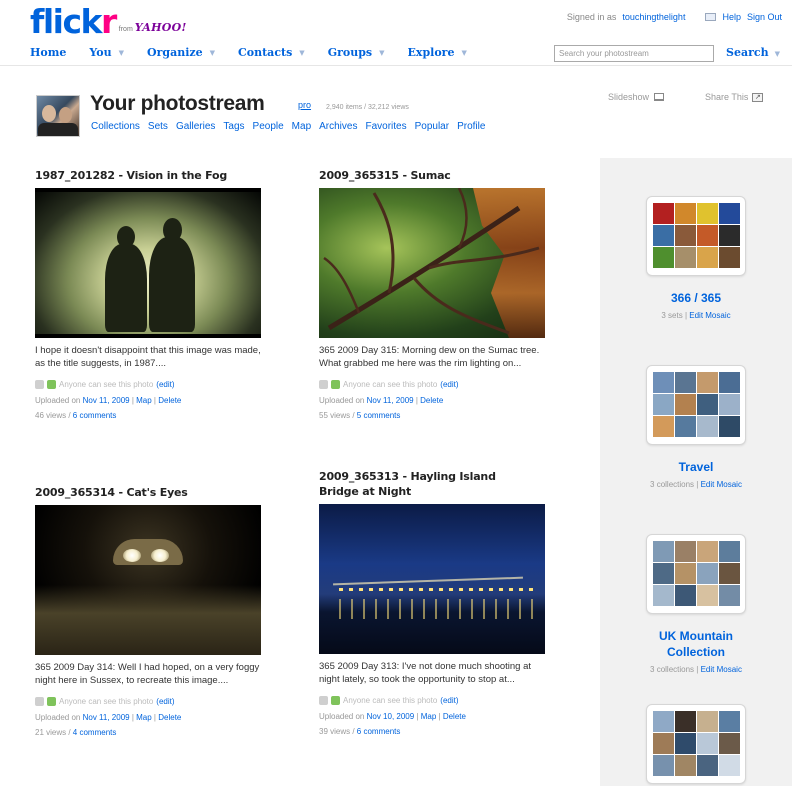 The image size is (792, 786). Describe the element at coordinates (437, 52) in the screenshot. I see `nav-explore: Explore ▼` at that location.